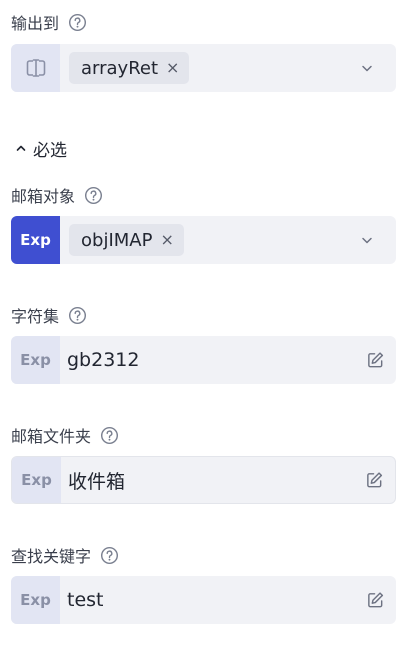 This screenshot has height=648, width=407. I want to click on charset-label: 字符集, so click(35, 316).